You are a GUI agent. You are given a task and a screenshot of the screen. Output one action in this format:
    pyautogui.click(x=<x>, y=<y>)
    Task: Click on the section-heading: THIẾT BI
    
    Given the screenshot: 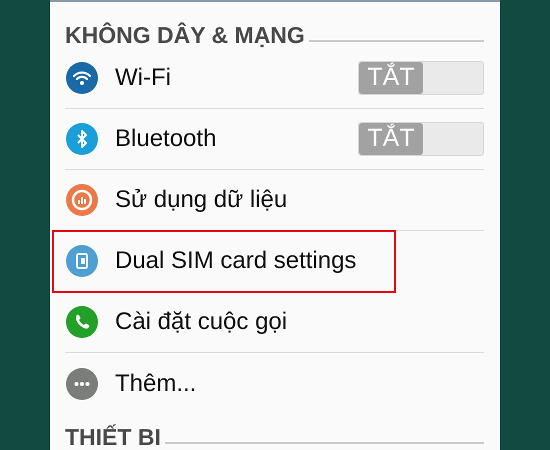 What is the action you would take?
    pyautogui.click(x=113, y=437)
    